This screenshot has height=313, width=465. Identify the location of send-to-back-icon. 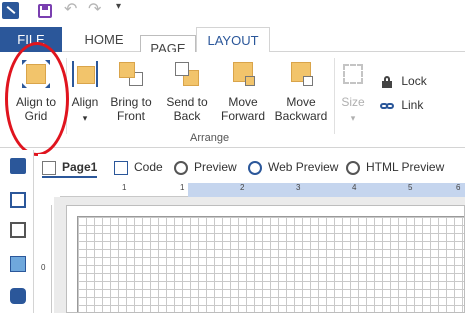
(187, 74).